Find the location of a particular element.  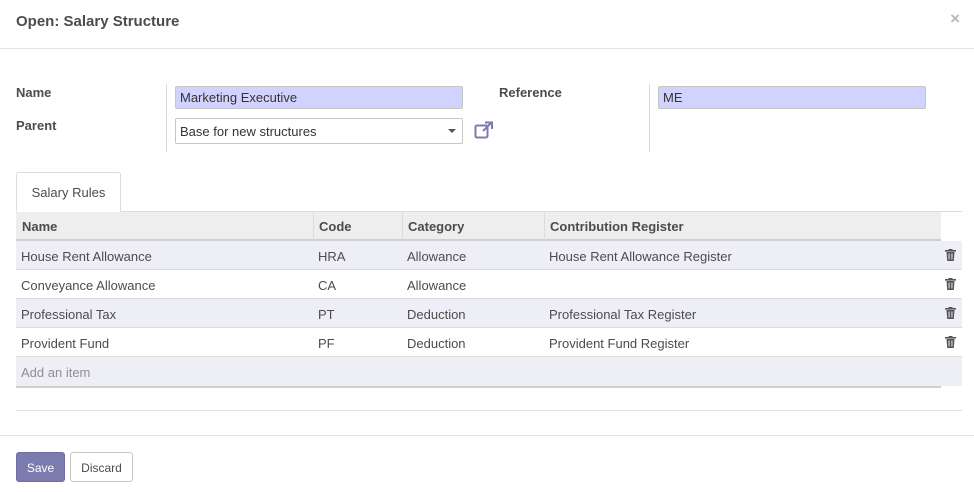

name-label: Name is located at coordinates (34, 92).